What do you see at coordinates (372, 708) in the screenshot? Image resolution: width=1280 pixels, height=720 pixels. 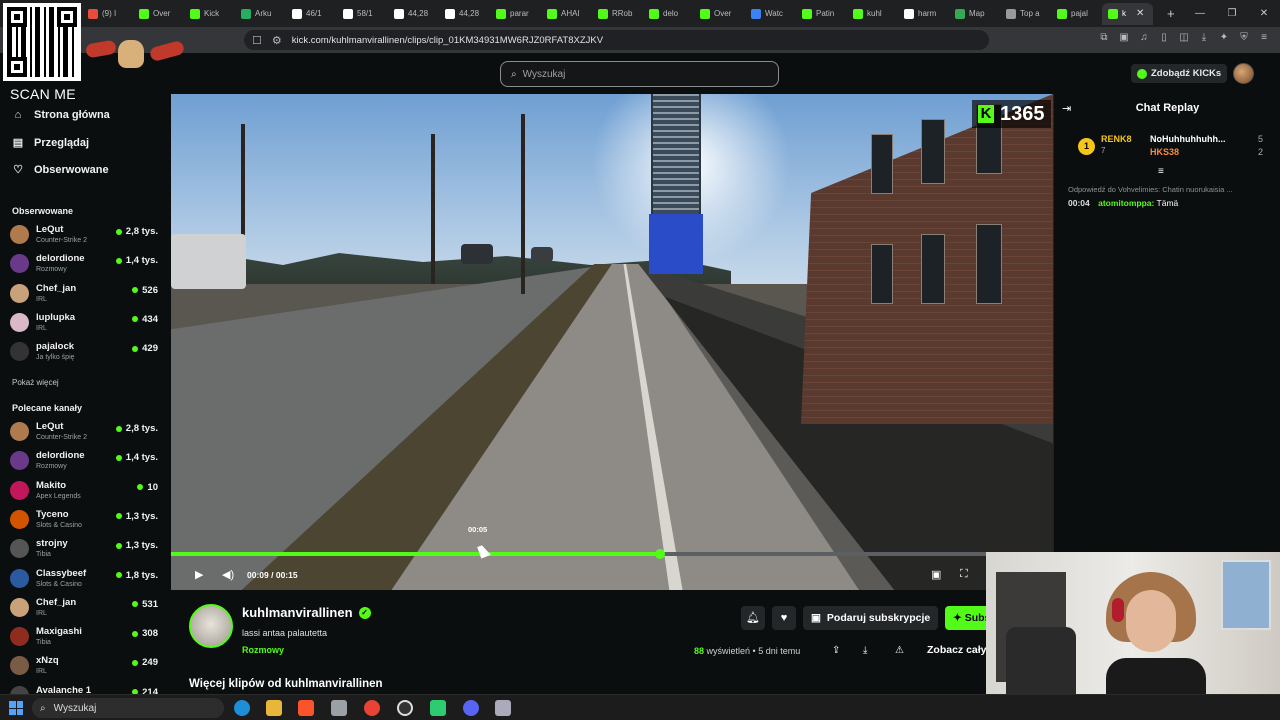 I see `chrome-icon` at bounding box center [372, 708].